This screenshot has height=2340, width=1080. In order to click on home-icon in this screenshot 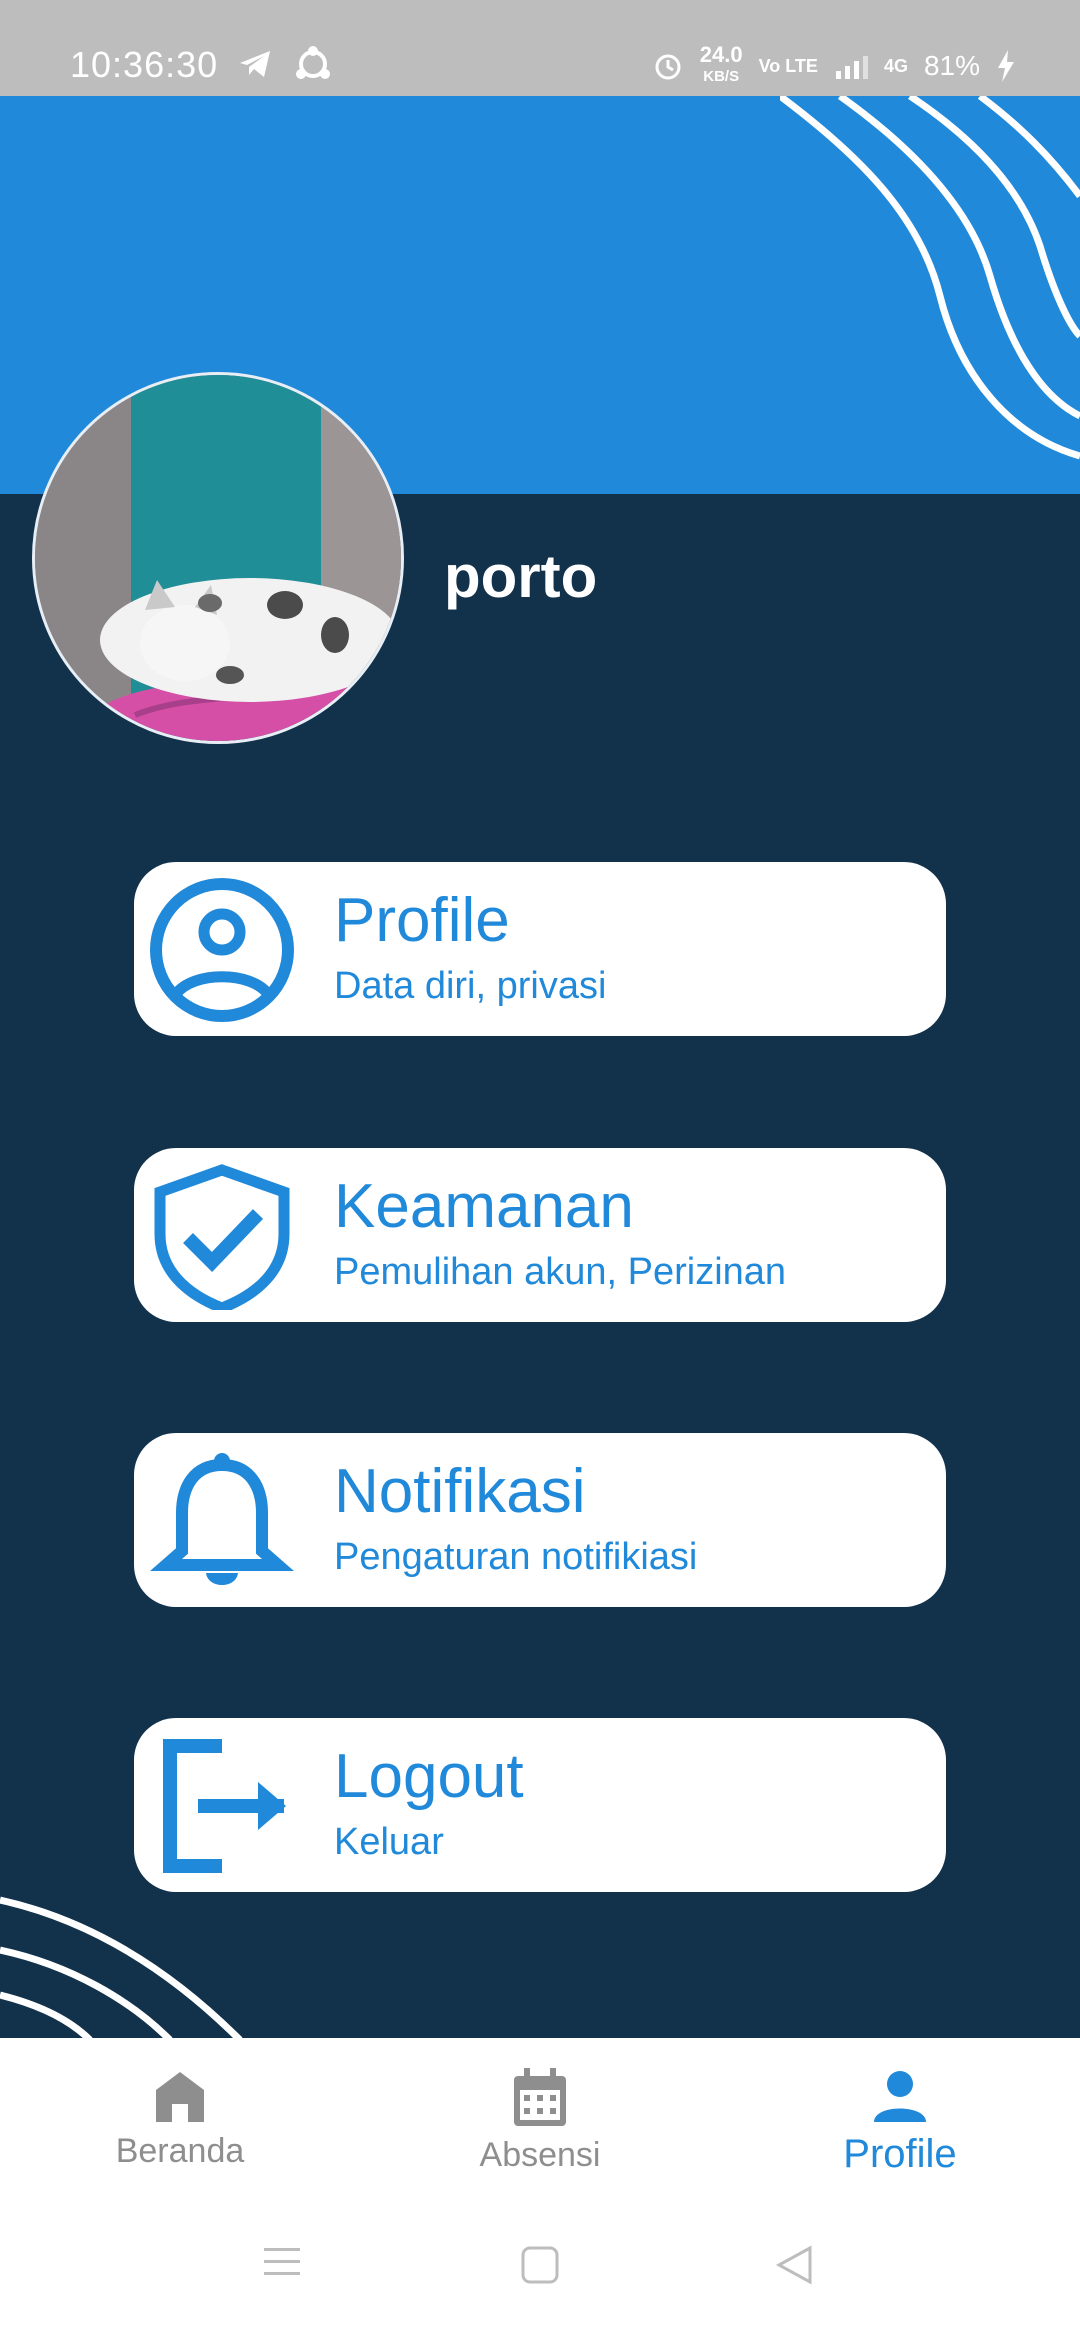, I will do `click(180, 2097)`.